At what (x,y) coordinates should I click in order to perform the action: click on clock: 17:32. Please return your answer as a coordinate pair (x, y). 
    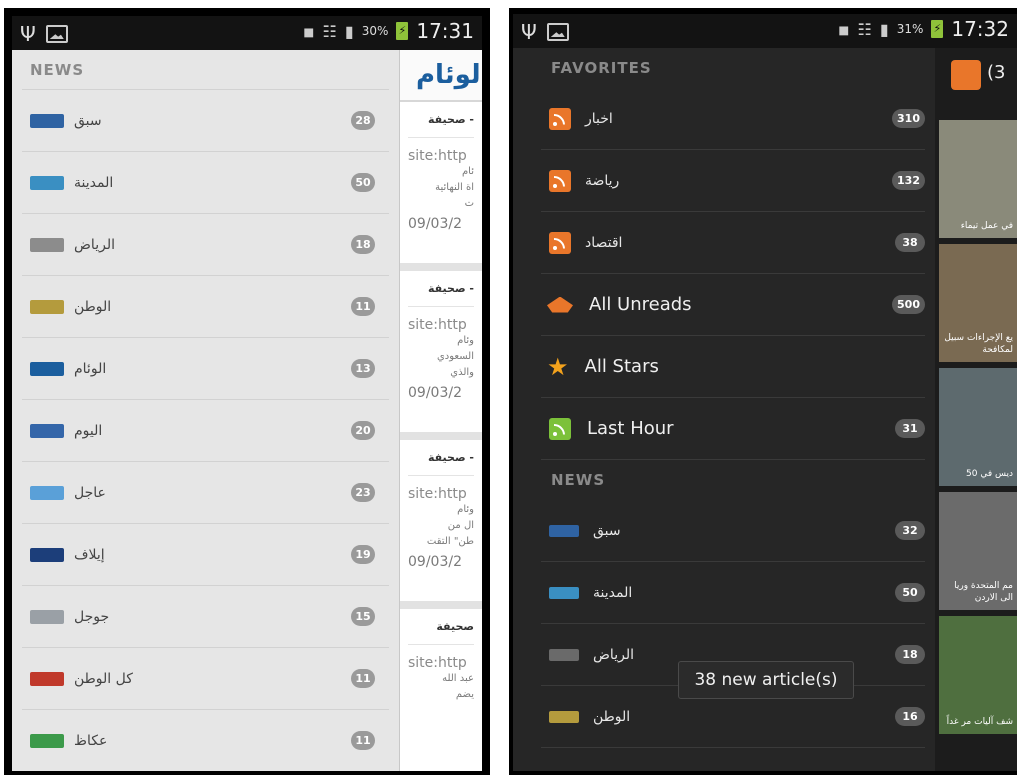
    Looking at the image, I should click on (980, 29).